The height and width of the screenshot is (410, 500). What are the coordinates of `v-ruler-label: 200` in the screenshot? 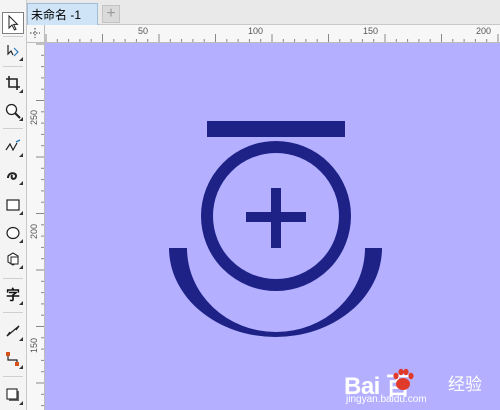 It's located at (34, 231).